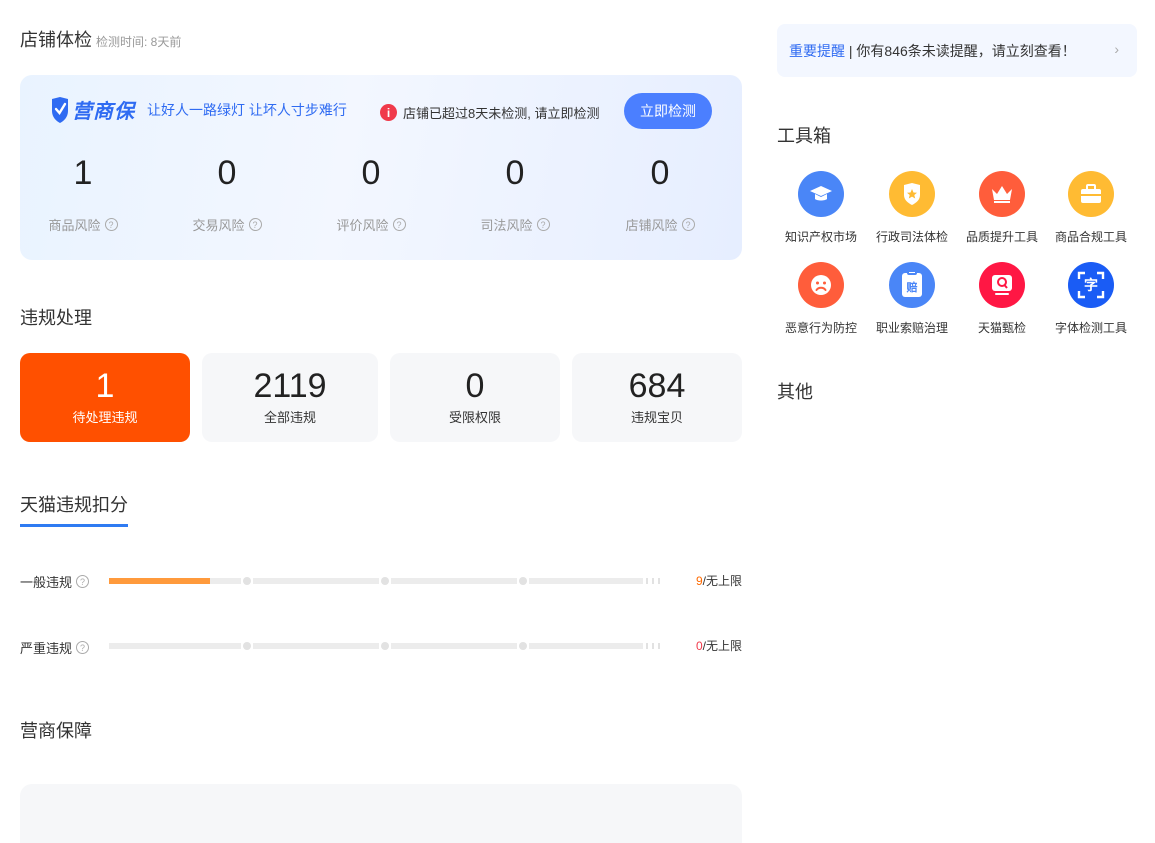  Describe the element at coordinates (1002, 285) in the screenshot. I see `tmall-inspect-icon` at that location.